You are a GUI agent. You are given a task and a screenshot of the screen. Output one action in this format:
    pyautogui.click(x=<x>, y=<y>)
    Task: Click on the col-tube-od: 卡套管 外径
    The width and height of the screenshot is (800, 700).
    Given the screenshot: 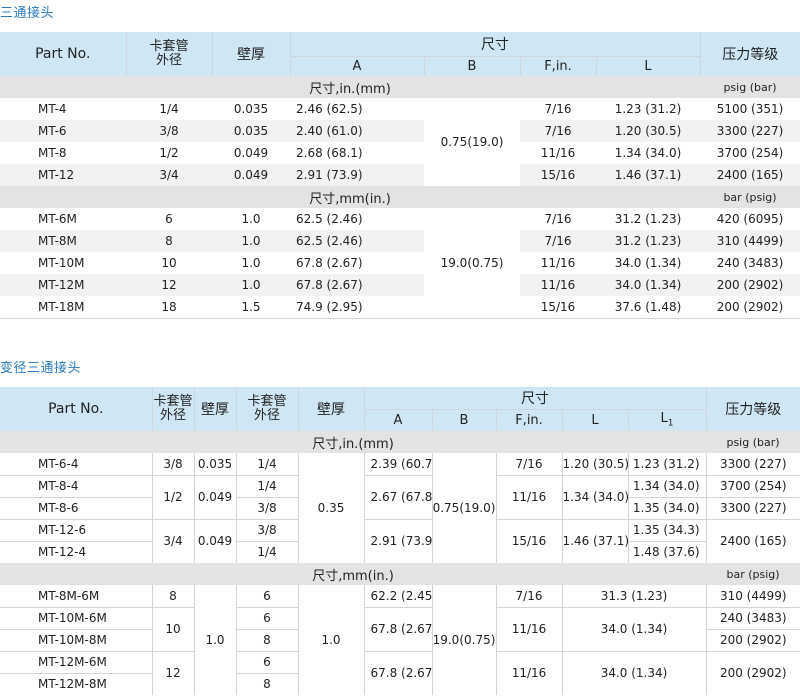 What is the action you would take?
    pyautogui.click(x=169, y=54)
    